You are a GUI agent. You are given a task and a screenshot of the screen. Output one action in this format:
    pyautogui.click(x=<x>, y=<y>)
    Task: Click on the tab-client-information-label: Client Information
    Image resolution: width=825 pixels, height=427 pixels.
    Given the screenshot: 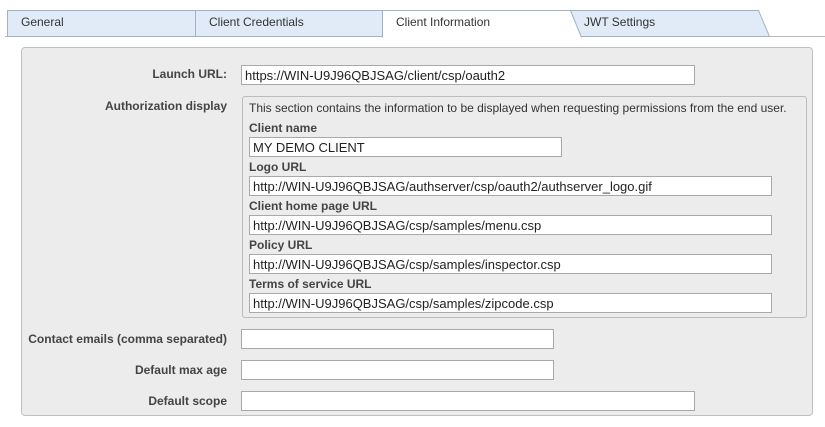 What is the action you would take?
    pyautogui.click(x=443, y=22)
    